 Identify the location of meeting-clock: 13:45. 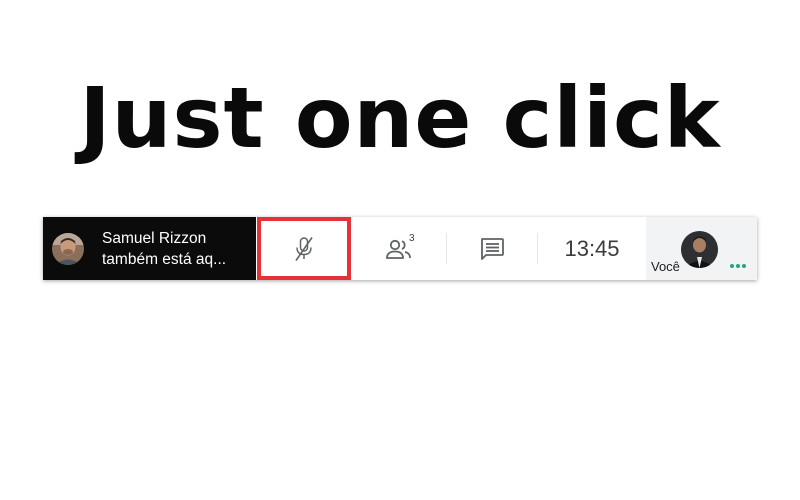
(592, 248).